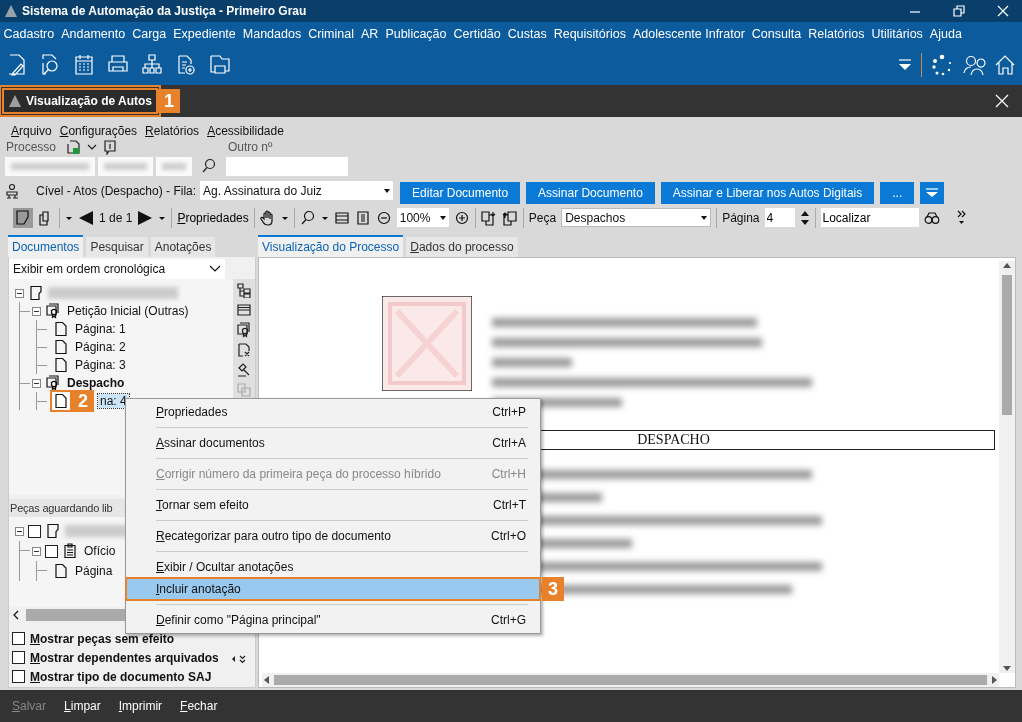 The image size is (1022, 722). I want to click on tab-title: Visualização de Autos, so click(89, 101).